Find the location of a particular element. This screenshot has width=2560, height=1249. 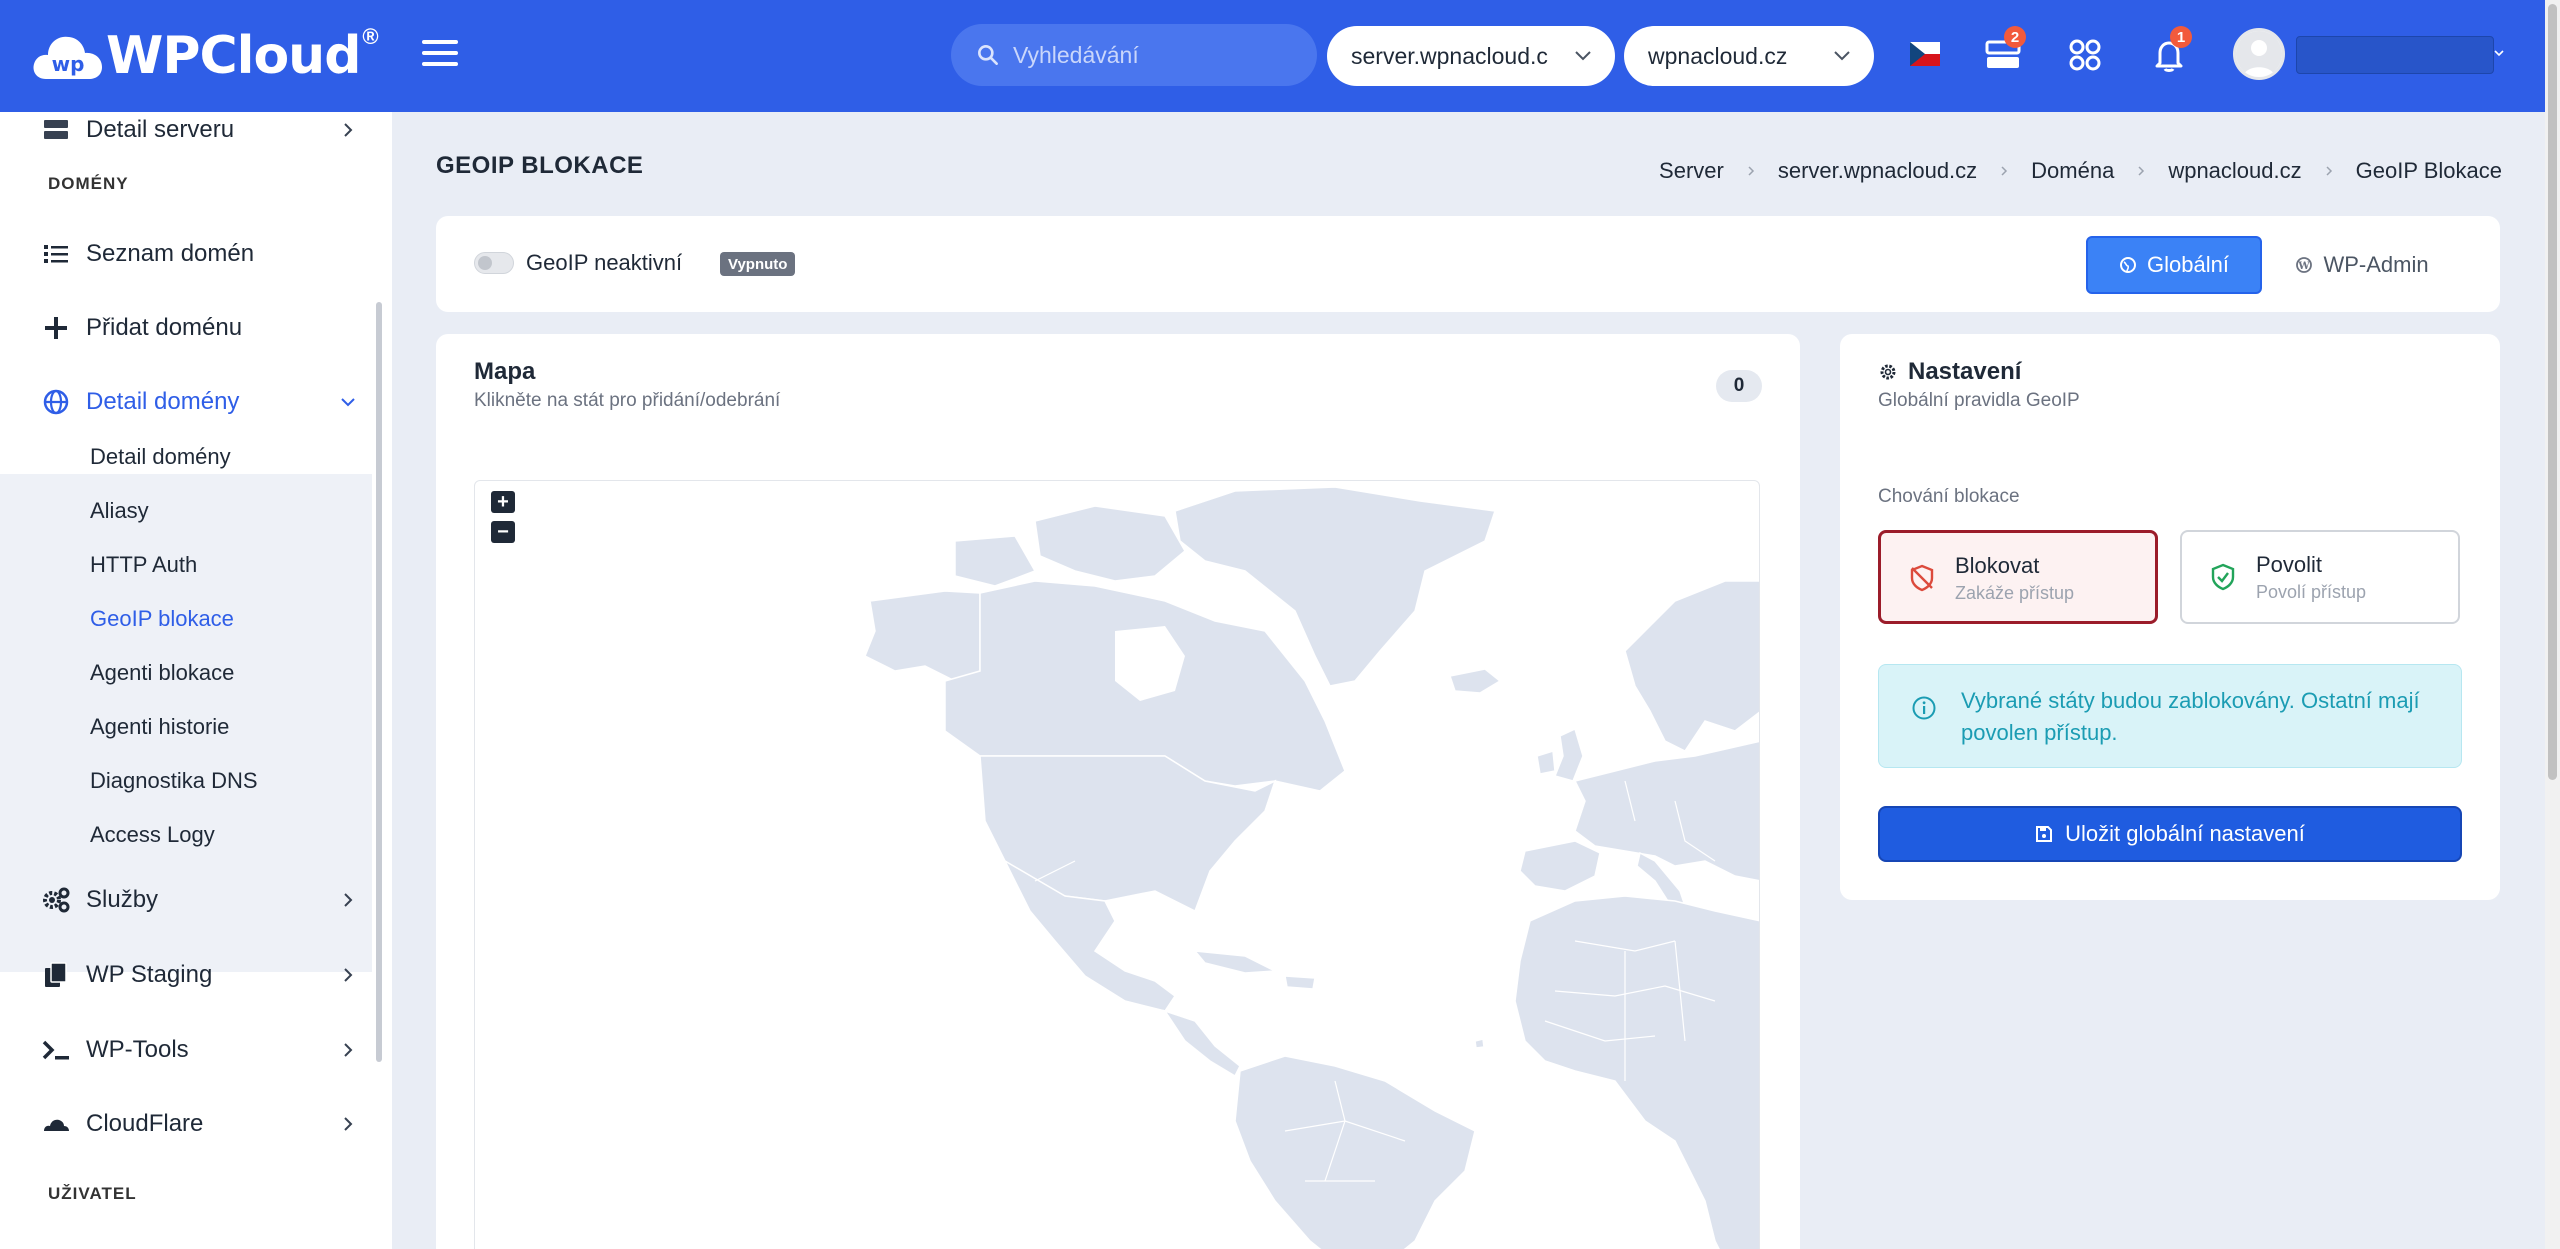

avatar is located at coordinates (2259, 54).